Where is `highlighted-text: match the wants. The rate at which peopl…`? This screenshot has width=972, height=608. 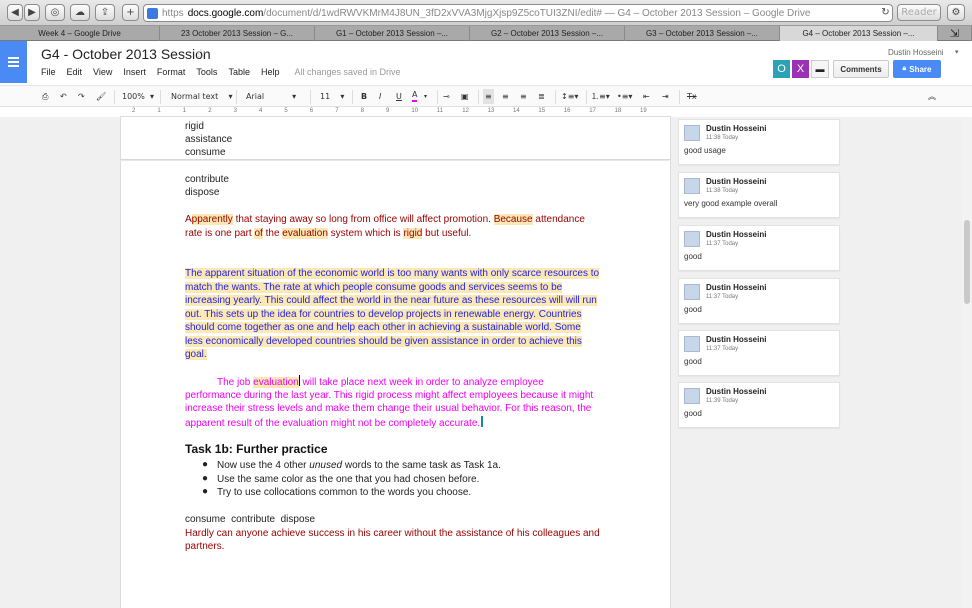 highlighted-text: match the wants. The rate at which peopl… is located at coordinates (374, 287).